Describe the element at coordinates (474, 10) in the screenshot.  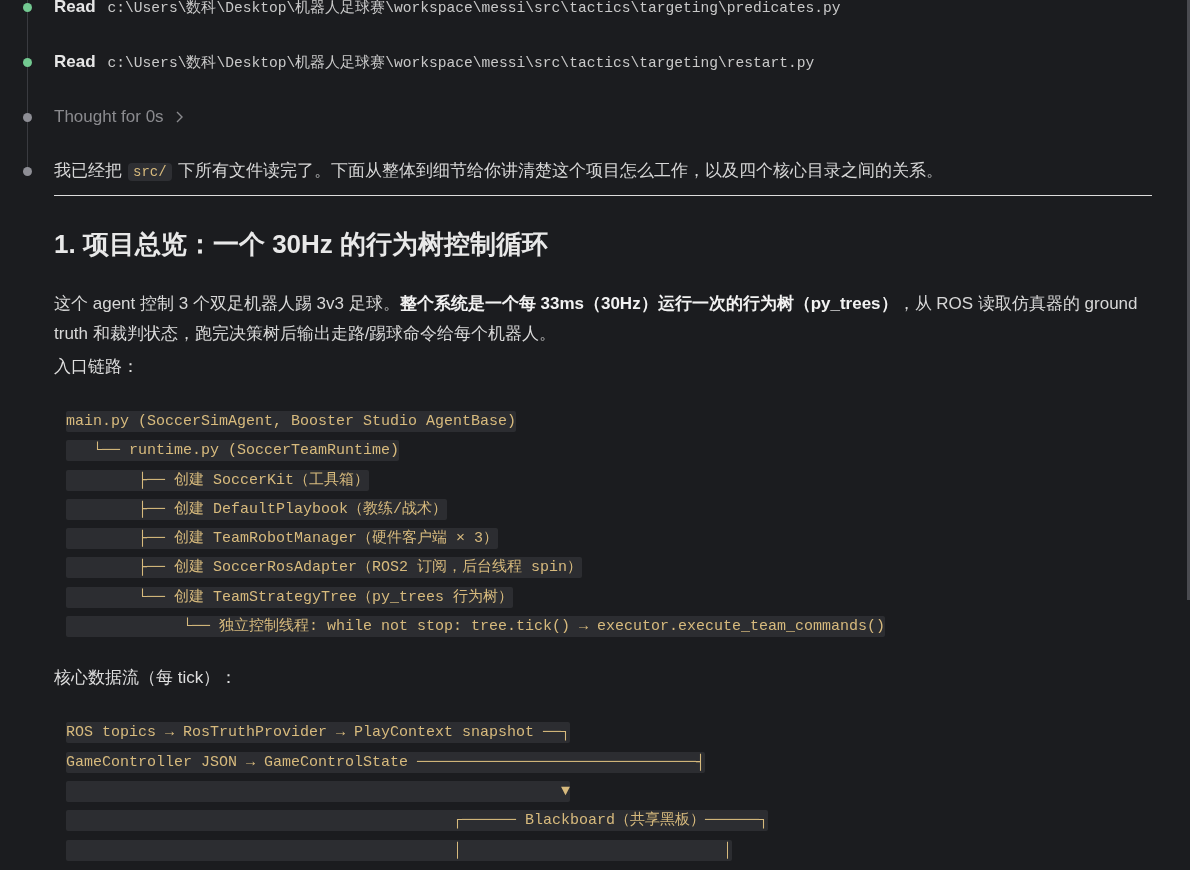
I see `file-path: c:\Users\数科\Desktop\机器人足球赛\workspace\messi\src\tactics\targeting\predicates.py` at that location.